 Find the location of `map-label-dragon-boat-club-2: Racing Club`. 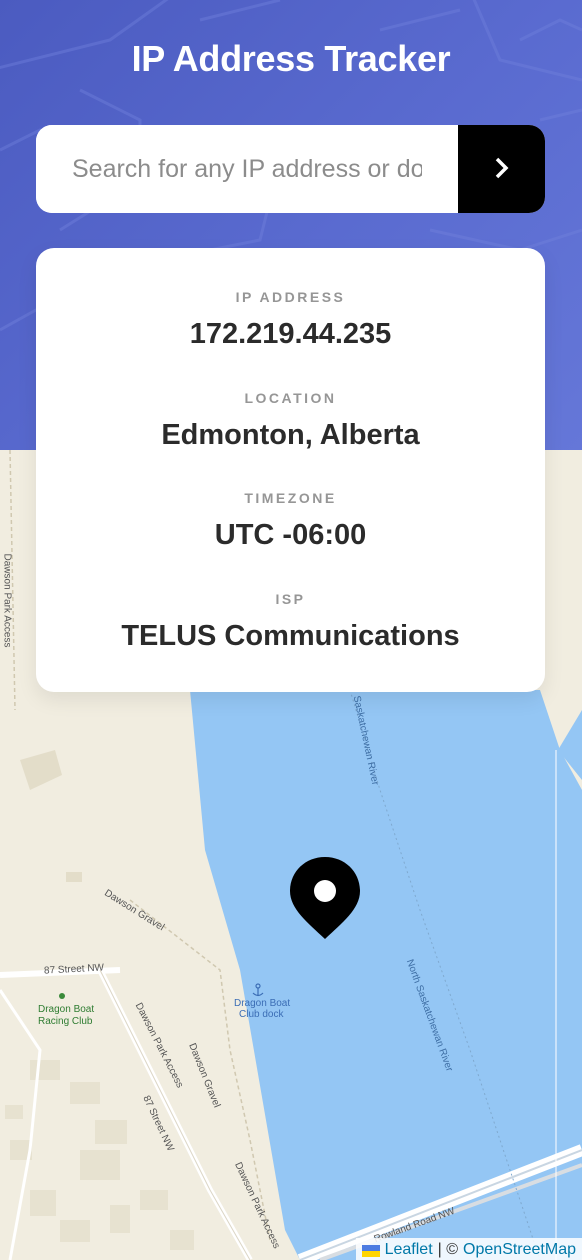

map-label-dragon-boat-club-2: Racing Club is located at coordinates (65, 1021).